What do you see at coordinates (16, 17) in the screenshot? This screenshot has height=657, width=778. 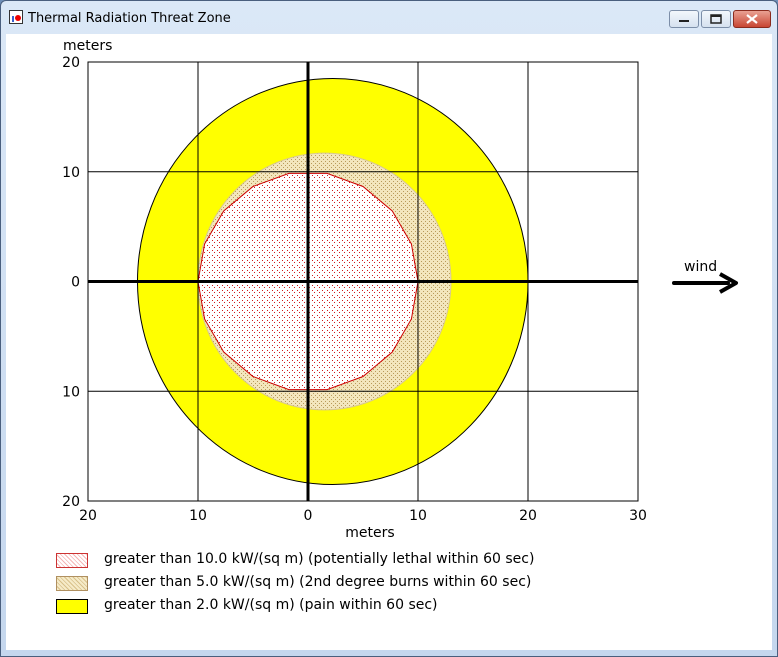 I see `app-icon` at bounding box center [16, 17].